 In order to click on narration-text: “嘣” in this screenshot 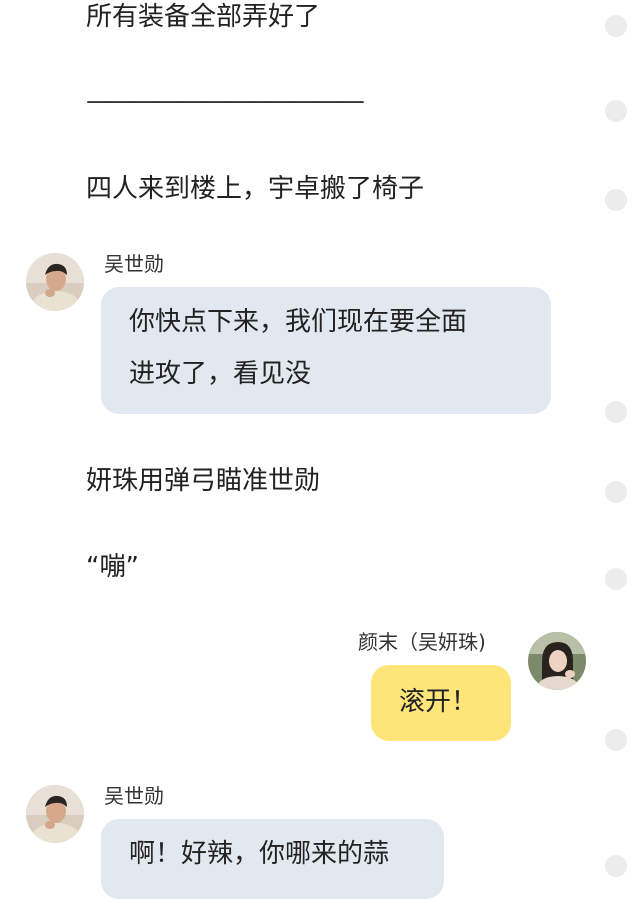, I will do `click(112, 567)`.